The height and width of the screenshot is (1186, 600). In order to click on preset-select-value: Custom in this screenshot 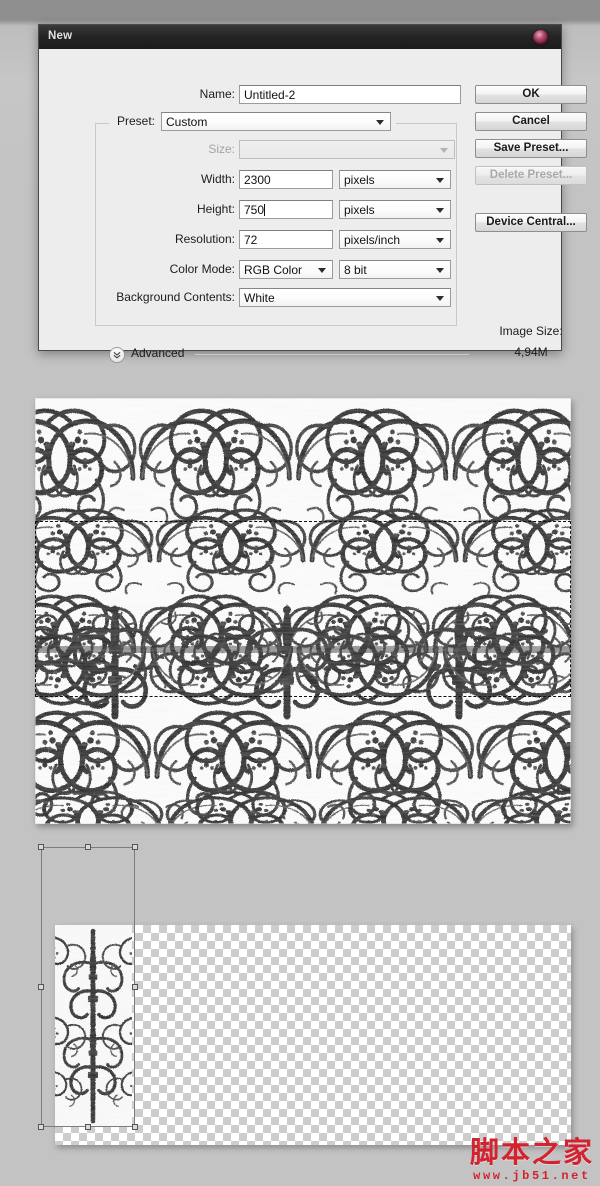, I will do `click(187, 122)`.